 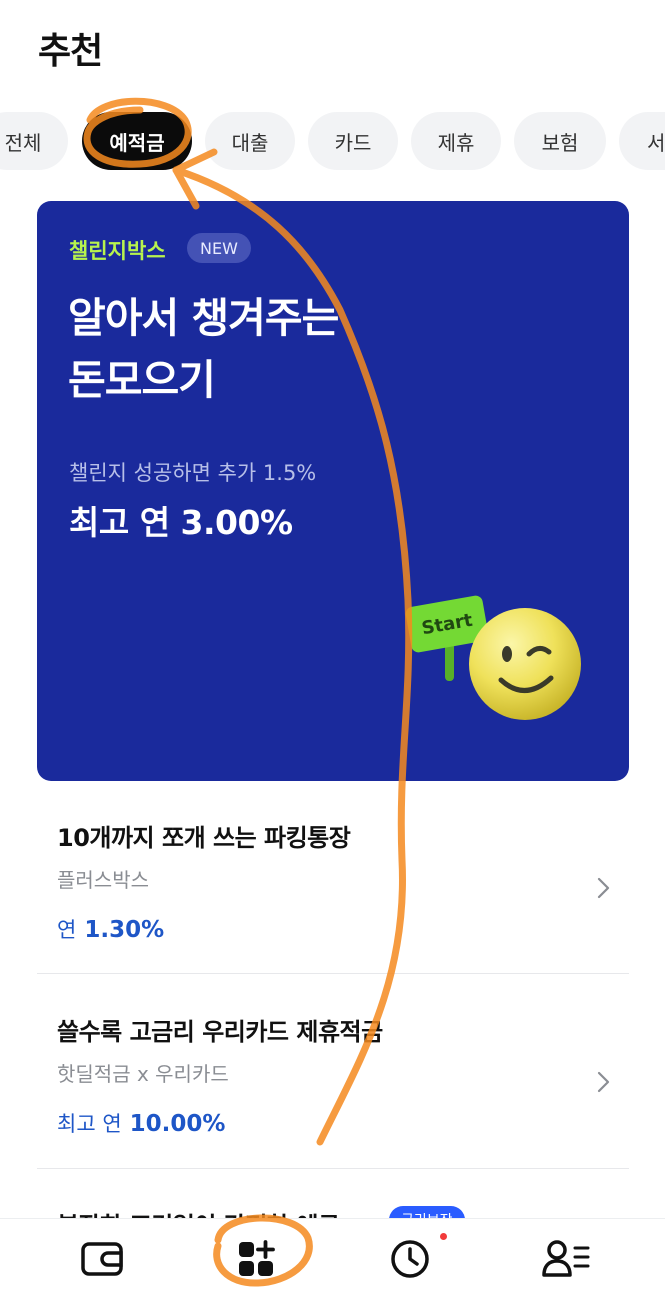 I want to click on chip-loans: 대출, so click(x=250, y=141).